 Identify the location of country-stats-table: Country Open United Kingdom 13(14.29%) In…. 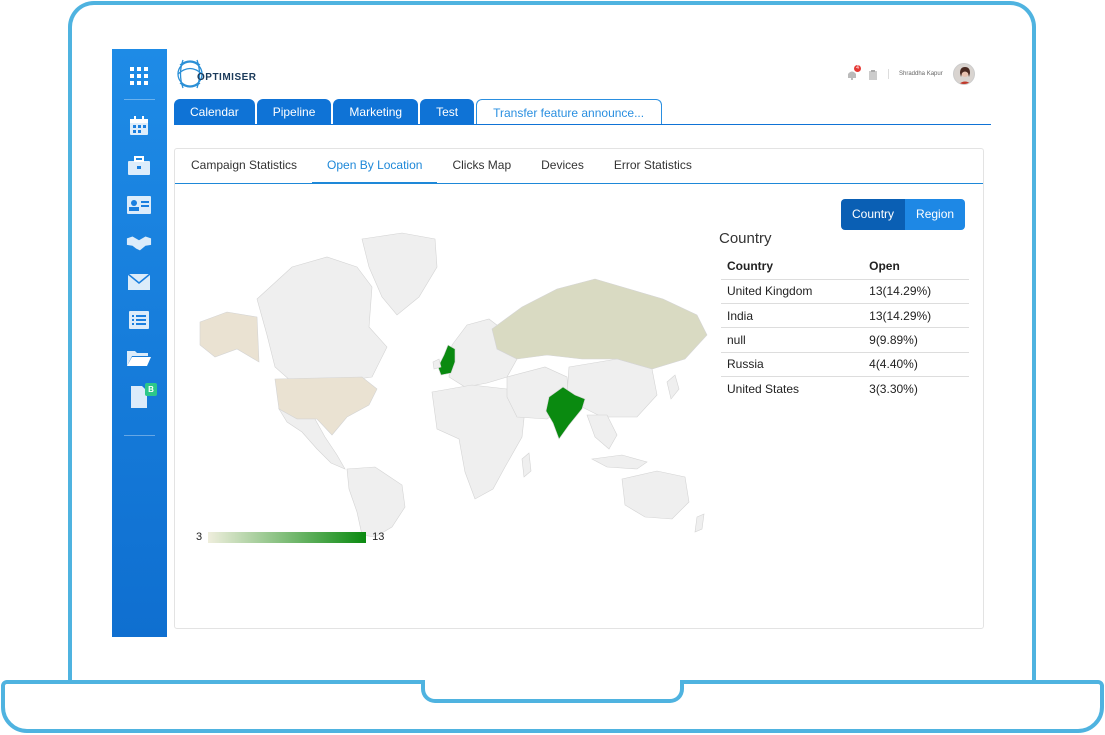
(845, 327).